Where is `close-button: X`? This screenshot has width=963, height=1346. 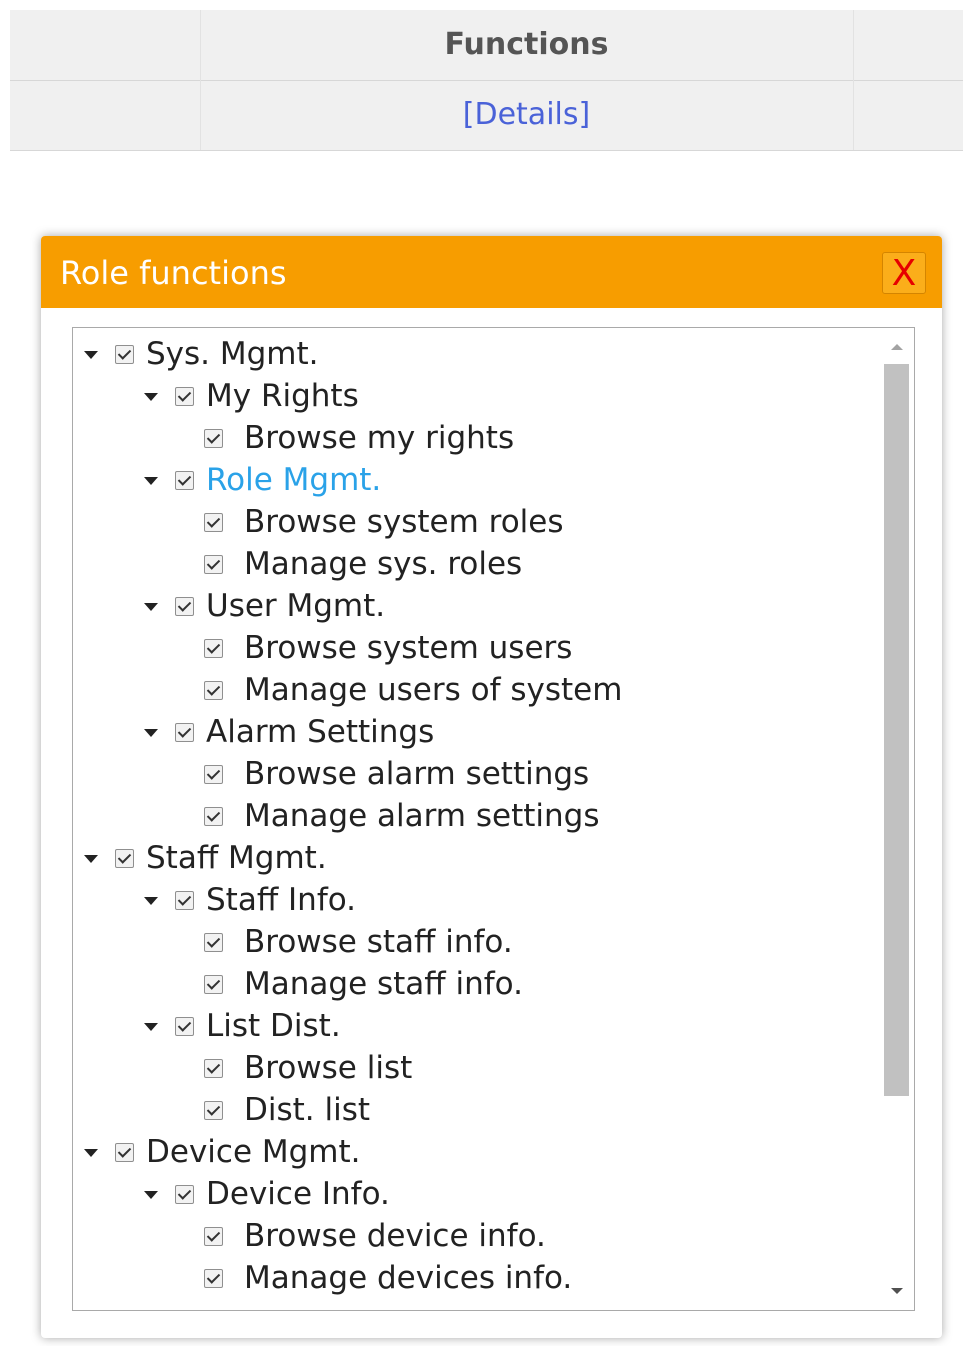
close-button: X is located at coordinates (904, 273).